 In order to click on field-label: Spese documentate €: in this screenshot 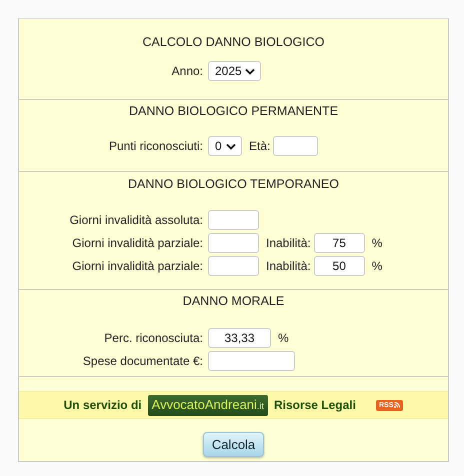, I will do `click(143, 361)`.